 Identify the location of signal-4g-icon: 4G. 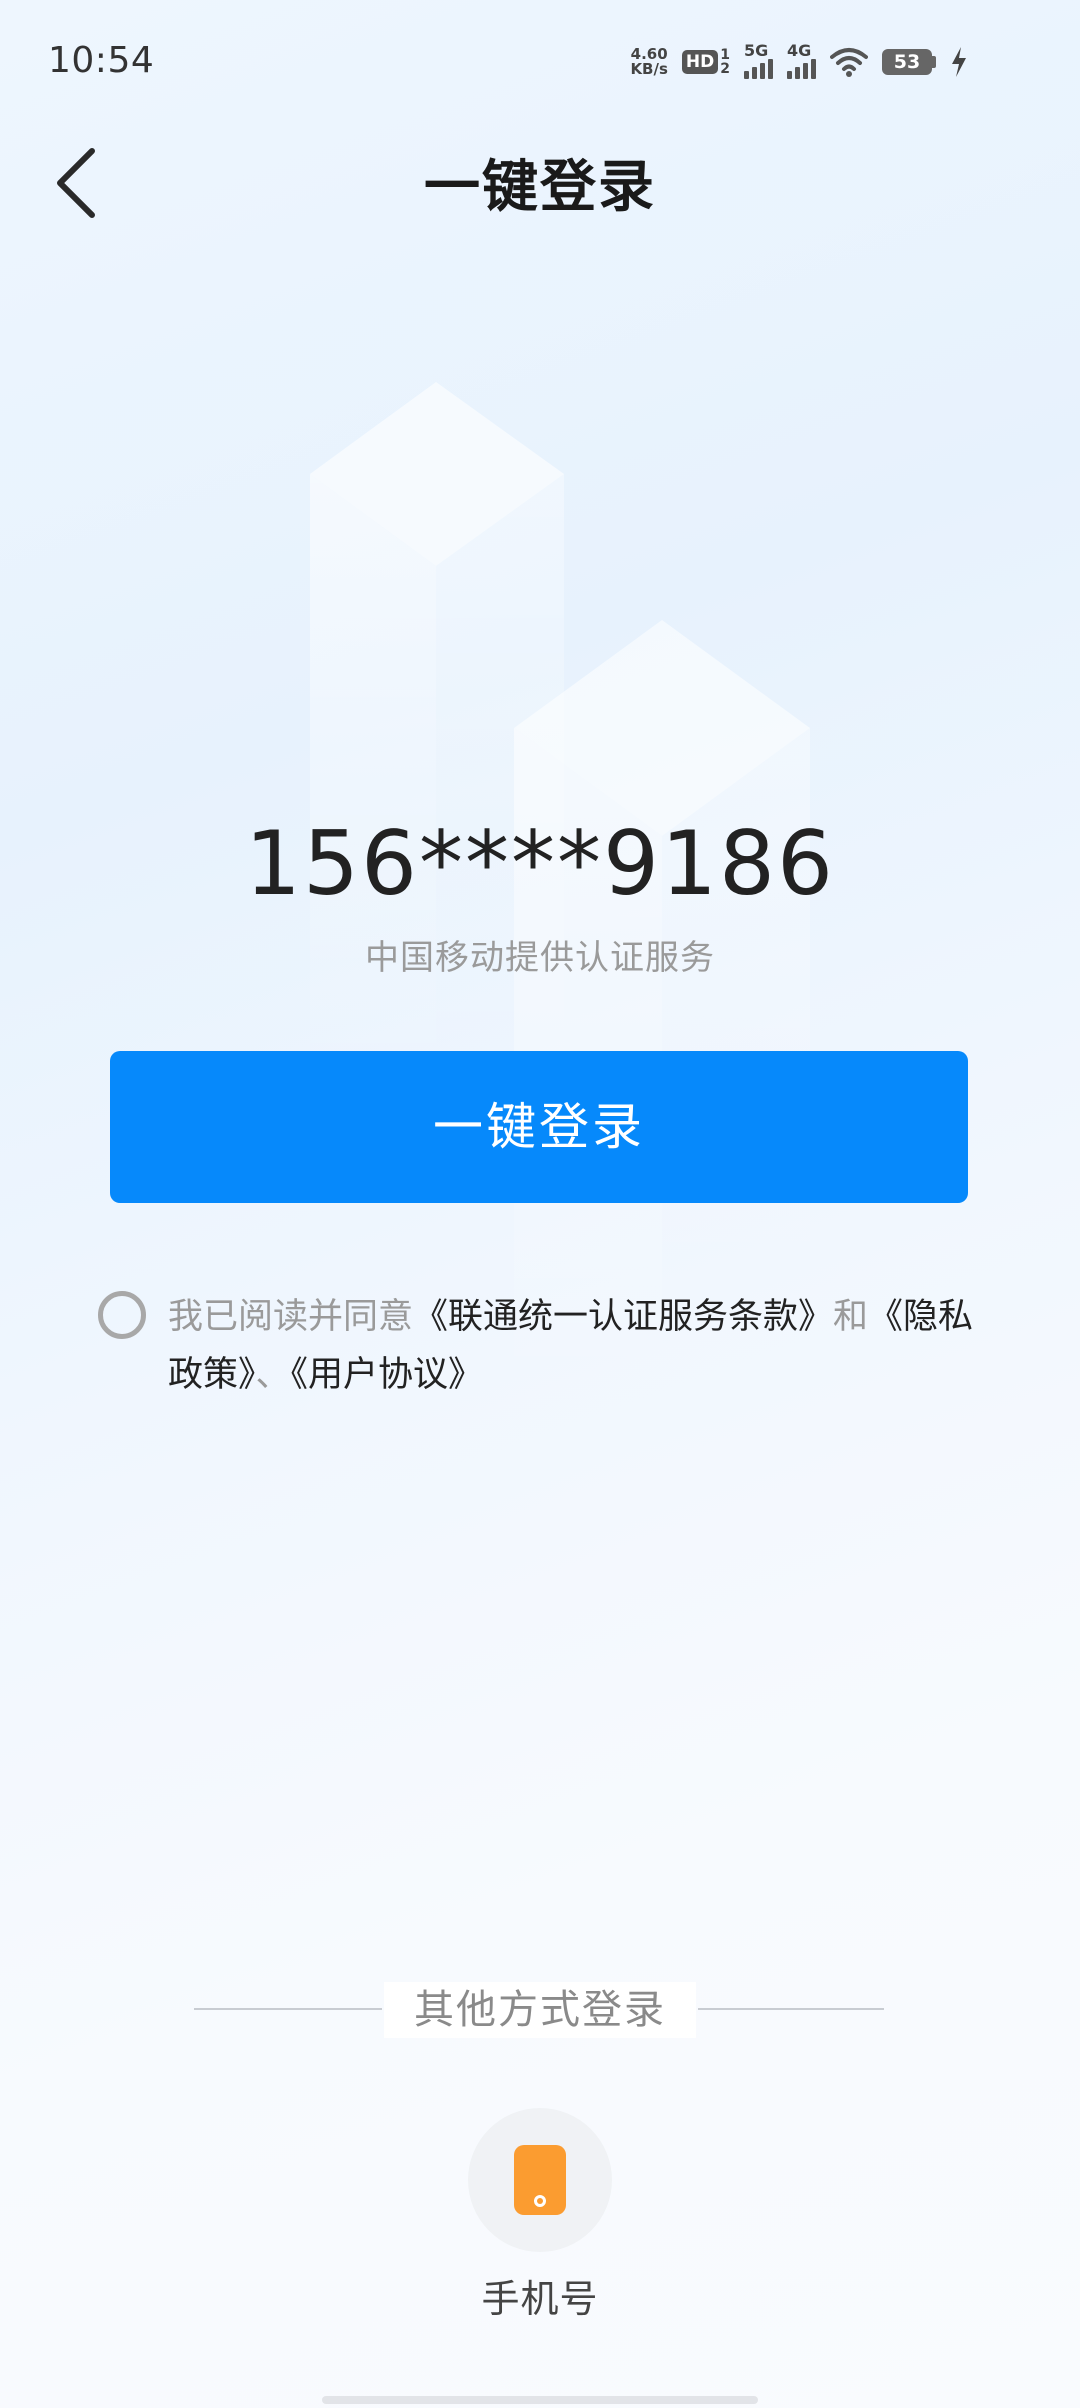
(801, 60).